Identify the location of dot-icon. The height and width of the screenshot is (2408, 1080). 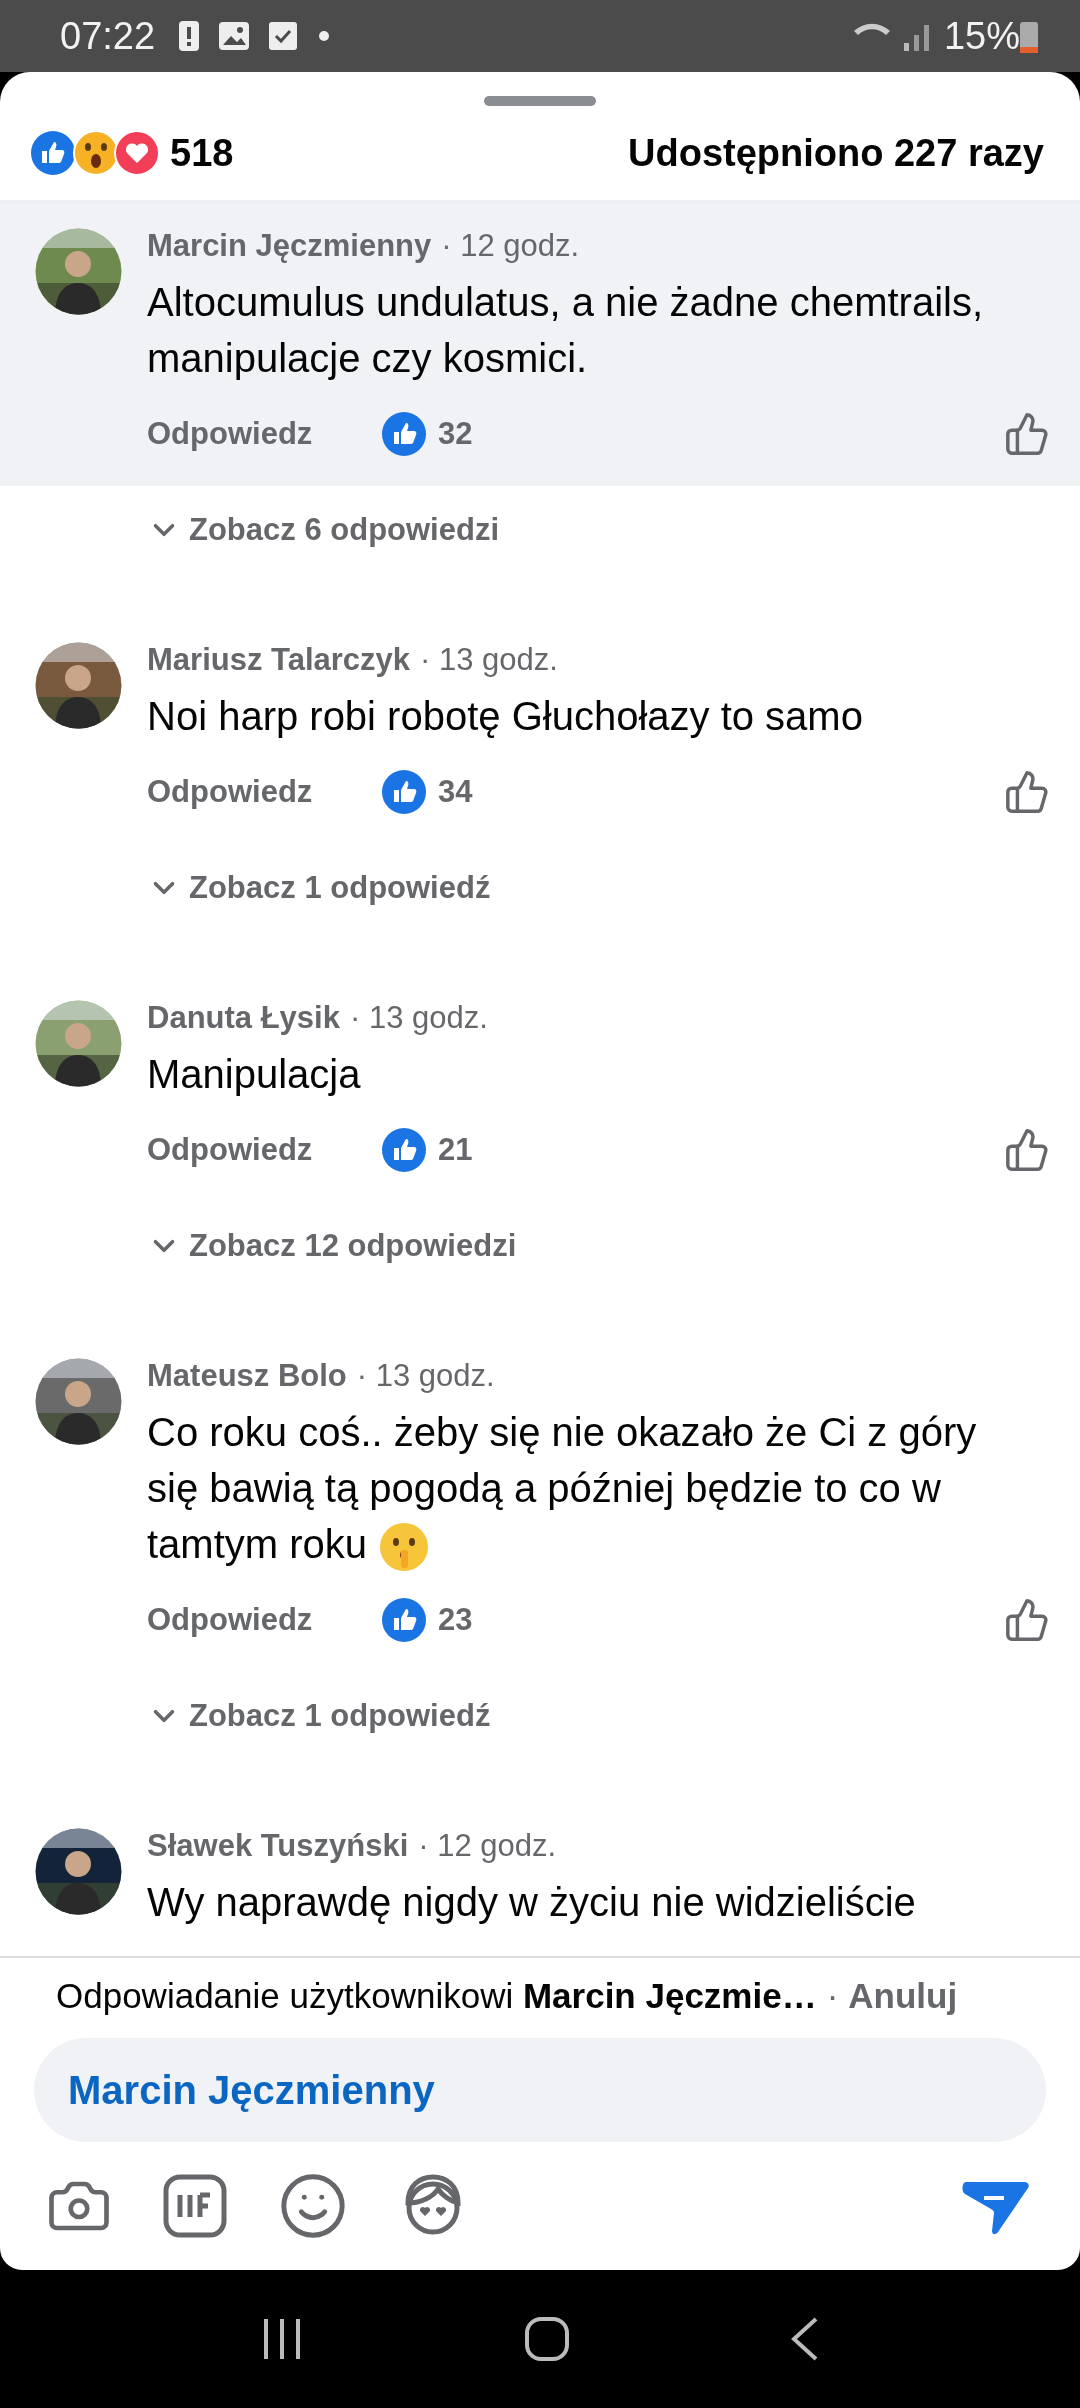
(324, 36).